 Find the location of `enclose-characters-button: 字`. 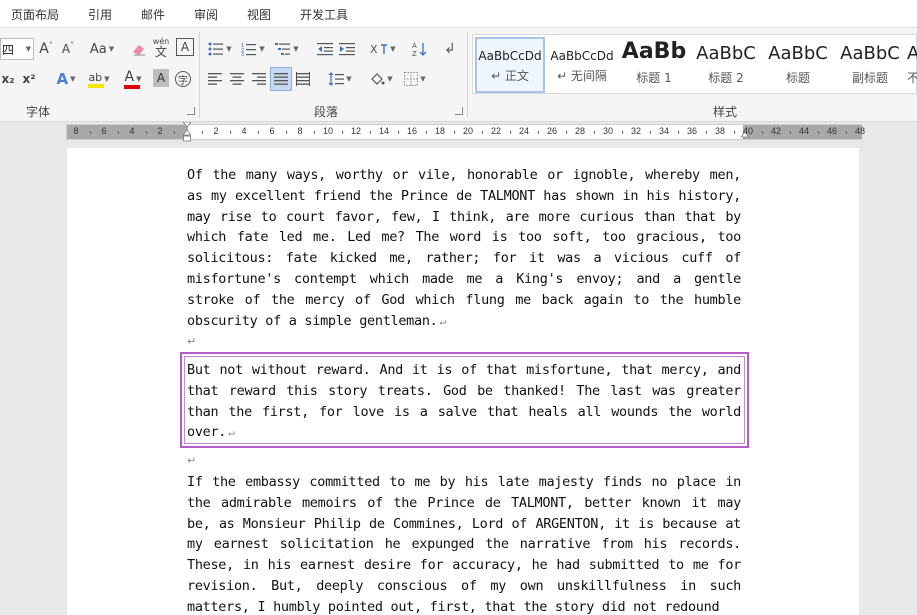

enclose-characters-button: 字 is located at coordinates (183, 79).